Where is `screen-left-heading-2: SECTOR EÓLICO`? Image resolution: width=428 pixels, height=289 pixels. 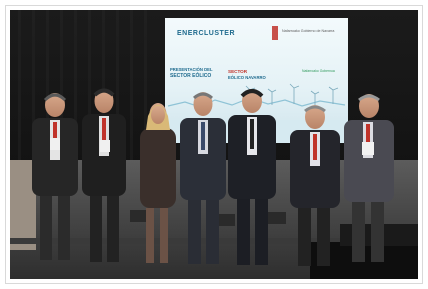 screen-left-heading-2: SECTOR EÓLICO is located at coordinates (191, 76).